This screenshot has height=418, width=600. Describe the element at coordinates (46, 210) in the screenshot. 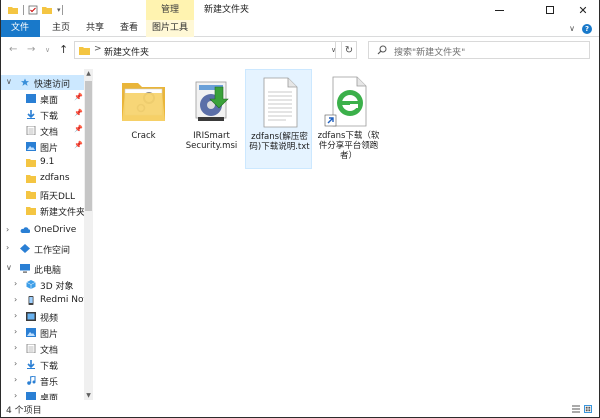

I see `nav-item-folder-new: 新建文件夹` at that location.